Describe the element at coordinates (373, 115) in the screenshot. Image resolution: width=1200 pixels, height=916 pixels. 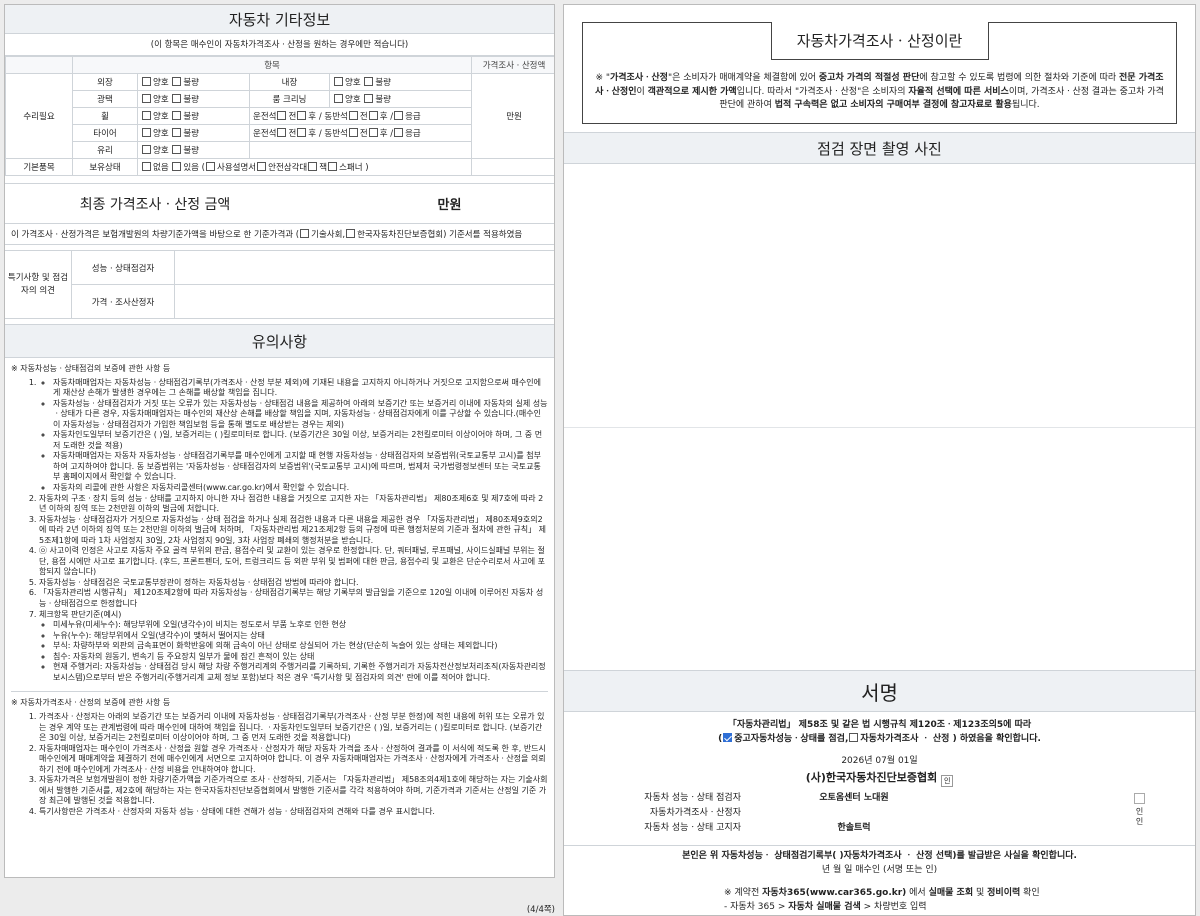
I see `wheel-passenger-rear-checkbox` at that location.